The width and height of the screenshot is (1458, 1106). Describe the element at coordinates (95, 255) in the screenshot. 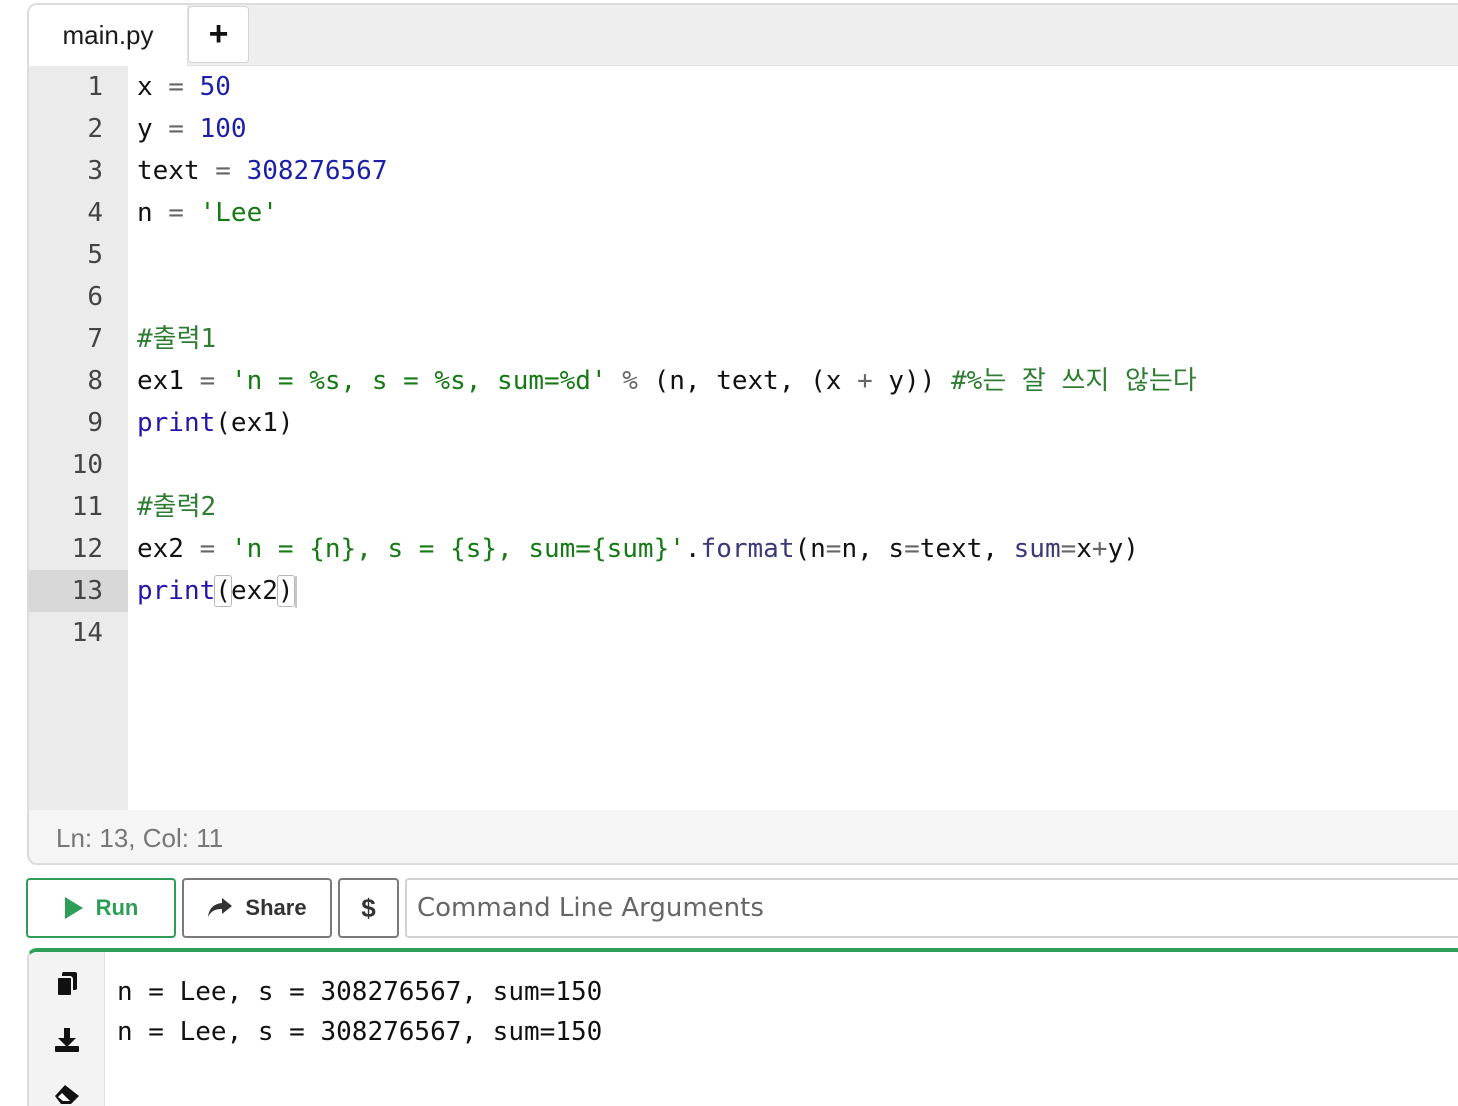

I see `line-number: 5` at that location.